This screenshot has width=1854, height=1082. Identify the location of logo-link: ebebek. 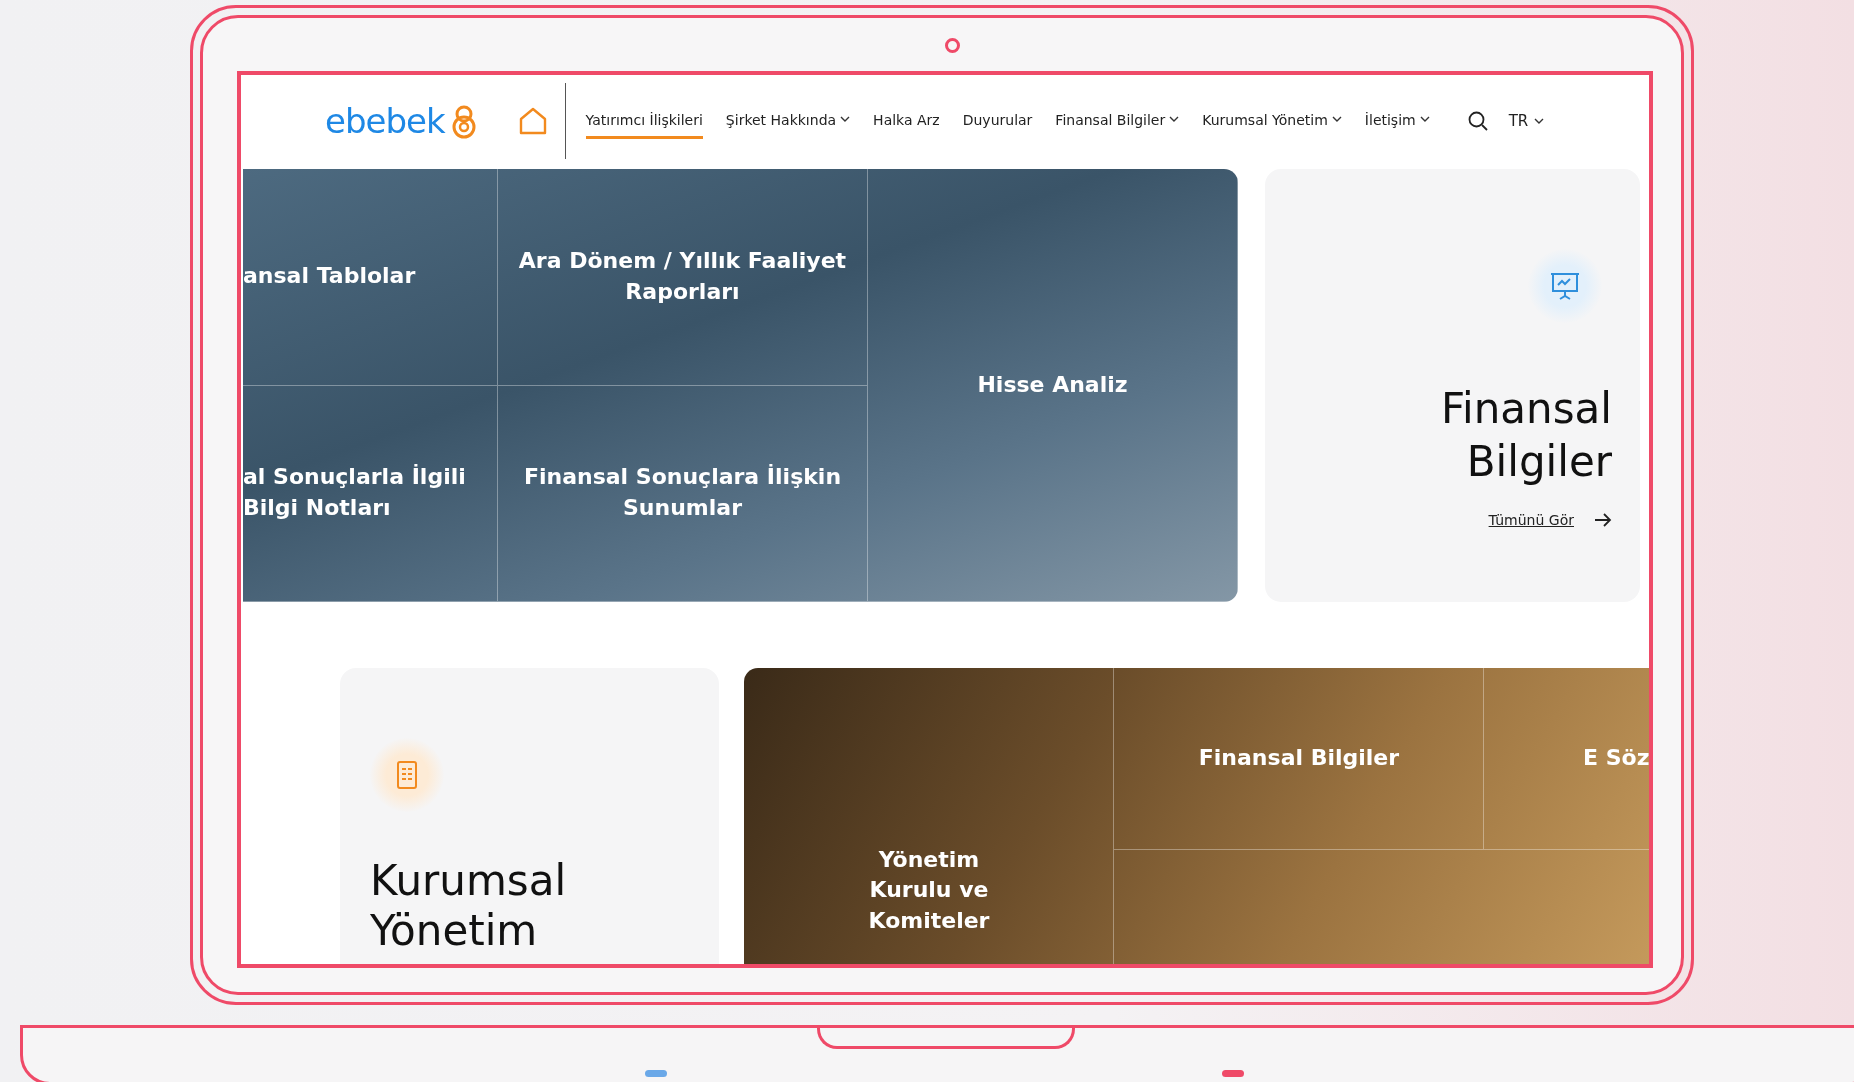
(402, 121).